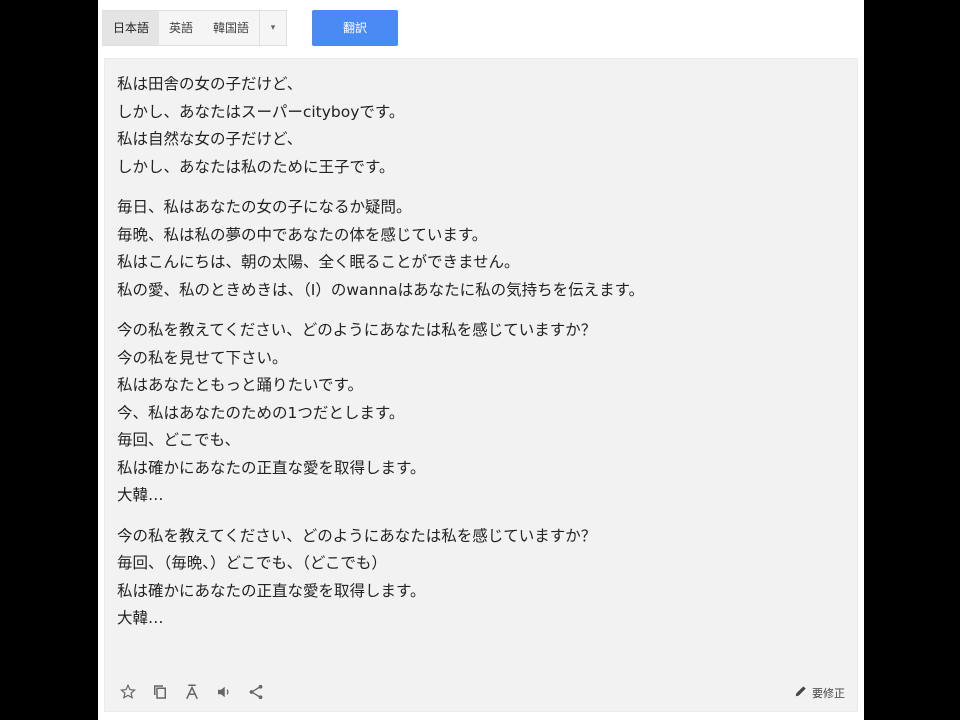 The height and width of the screenshot is (720, 960). I want to click on result-actions, so click(192, 692).